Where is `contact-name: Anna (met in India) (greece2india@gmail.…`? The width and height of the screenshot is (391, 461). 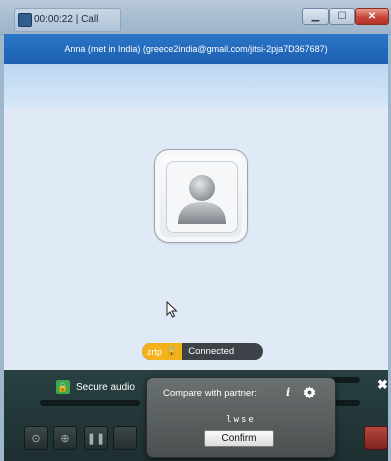
contact-name: Anna (met in India) (greece2india@gmail.… is located at coordinates (196, 49).